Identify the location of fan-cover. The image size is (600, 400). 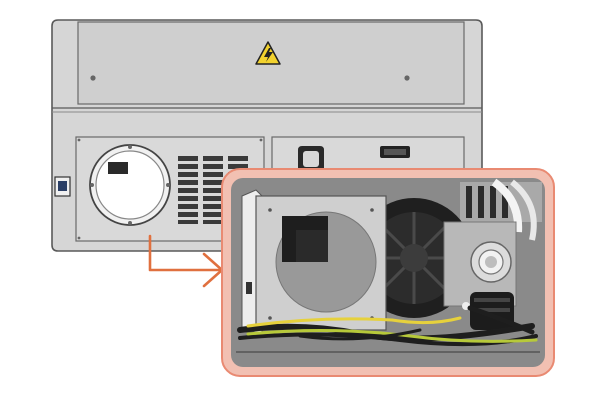
(130, 185).